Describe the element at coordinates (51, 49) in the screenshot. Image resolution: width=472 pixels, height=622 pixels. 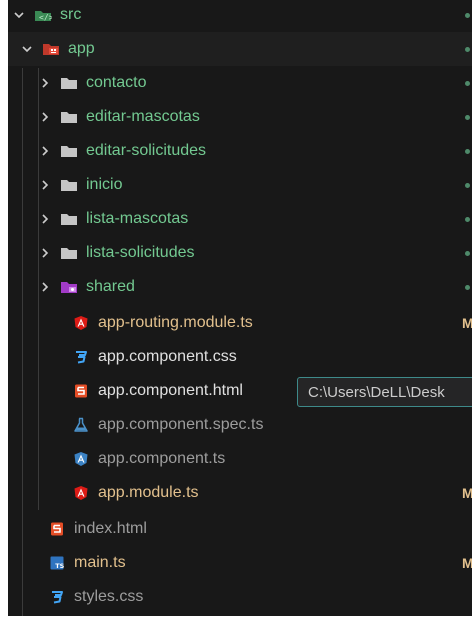
I see `folder-app-icon` at that location.